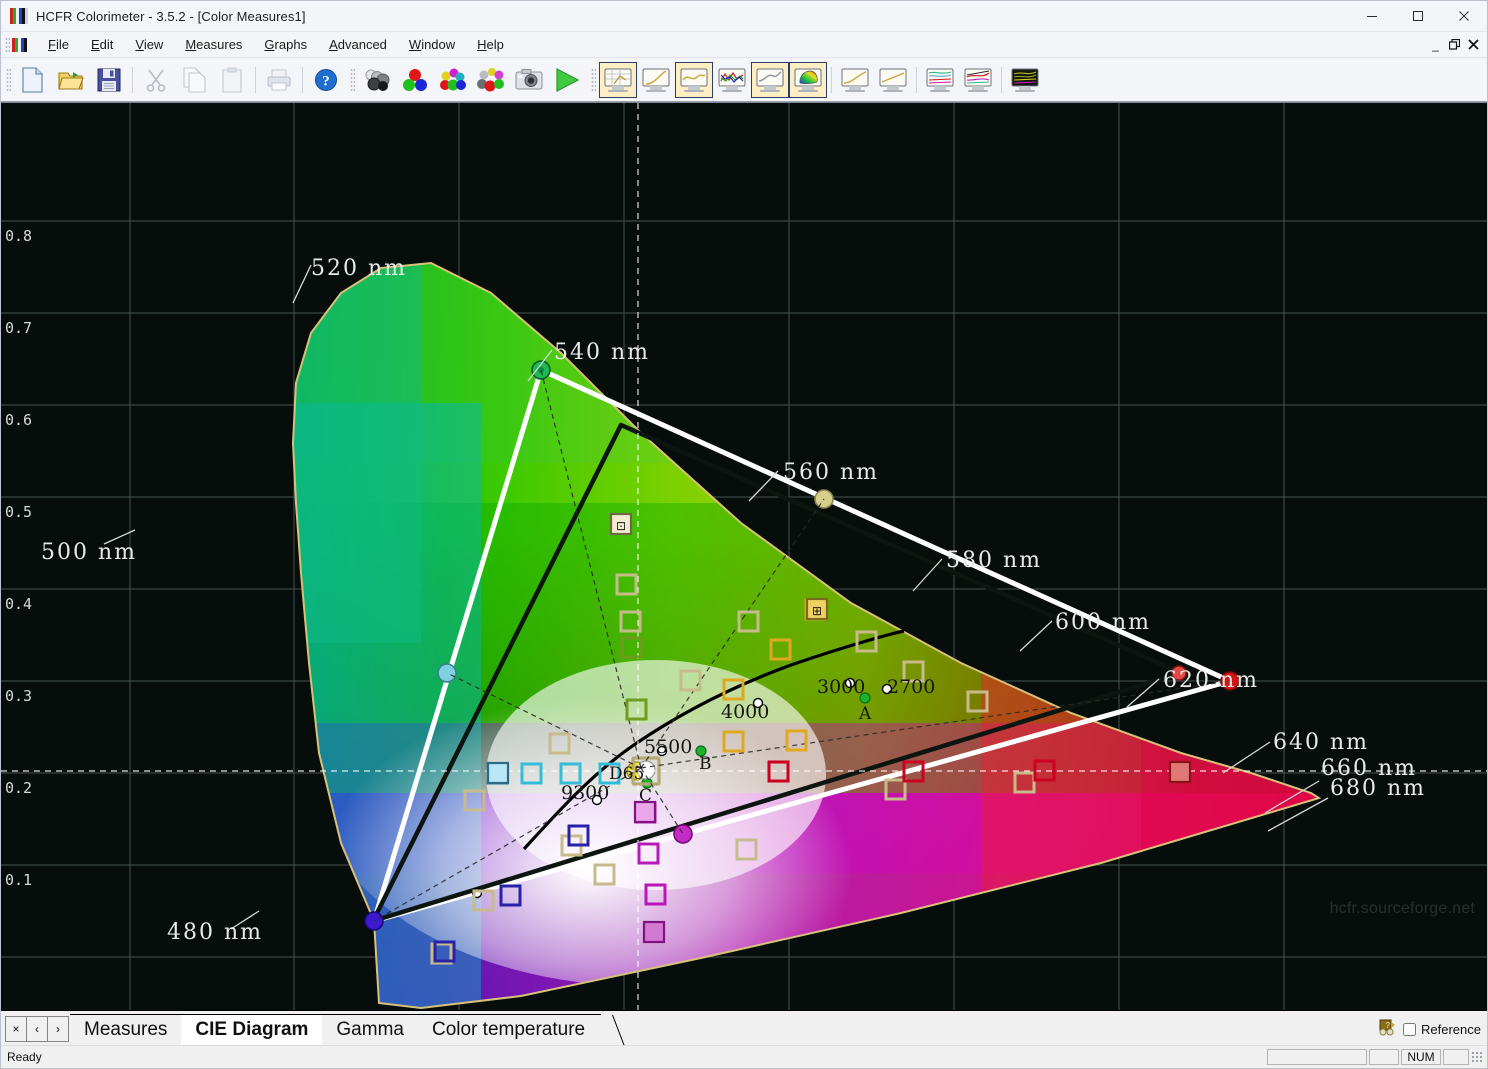  Describe the element at coordinates (1025, 80) in the screenshot. I see `all-graphs-button` at that location.